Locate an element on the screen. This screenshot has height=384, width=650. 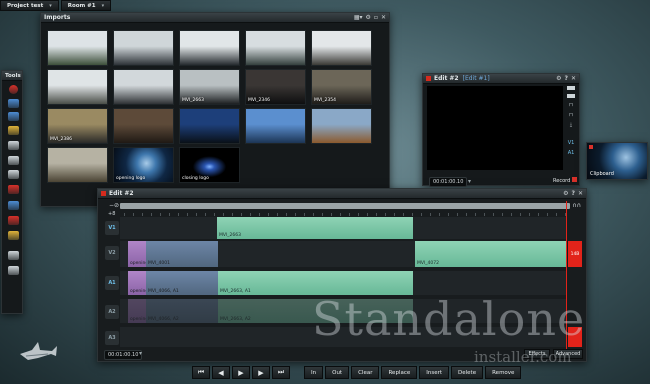
media-thumbnail: MVI_2386 is located at coordinates (77, 126).